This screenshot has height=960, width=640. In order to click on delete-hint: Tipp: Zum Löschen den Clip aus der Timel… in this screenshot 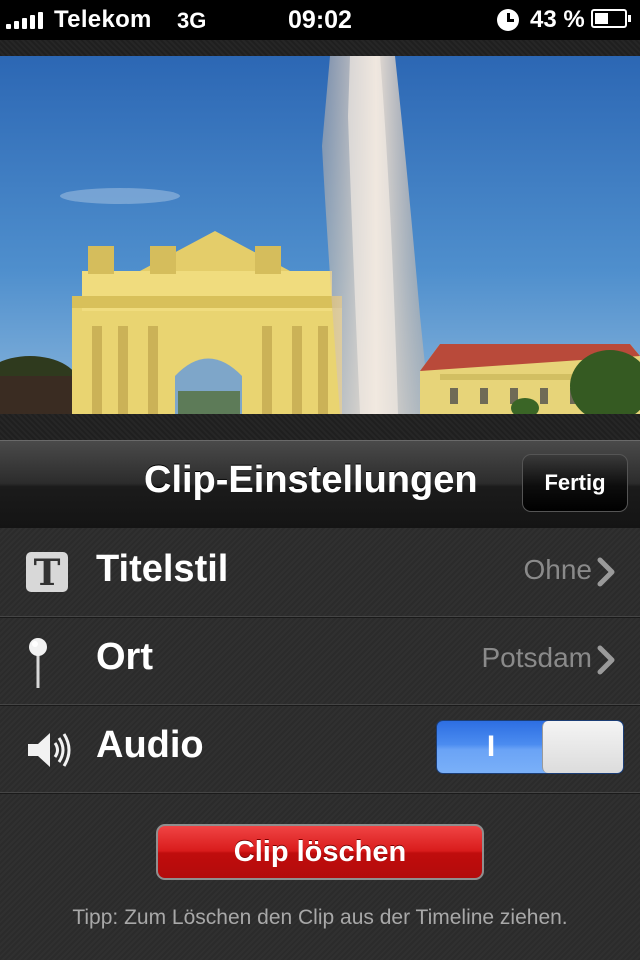, I will do `click(320, 917)`.